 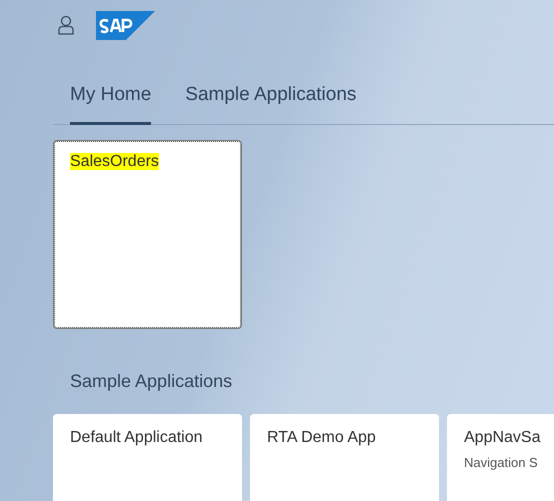 I want to click on group-title: Sample Applications, so click(x=152, y=381).